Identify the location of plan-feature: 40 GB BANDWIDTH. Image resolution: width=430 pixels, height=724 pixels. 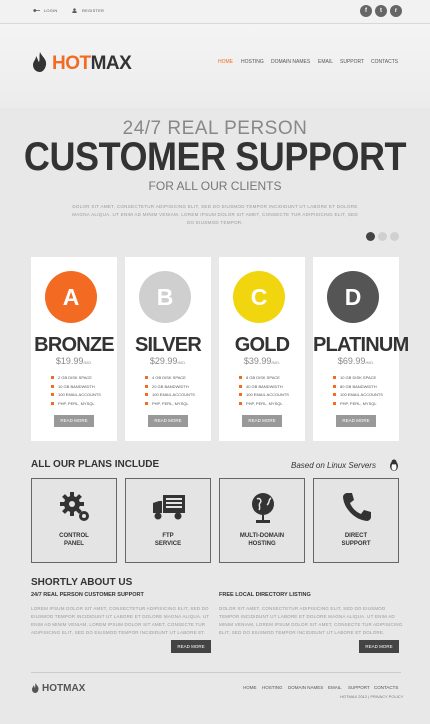
(261, 386).